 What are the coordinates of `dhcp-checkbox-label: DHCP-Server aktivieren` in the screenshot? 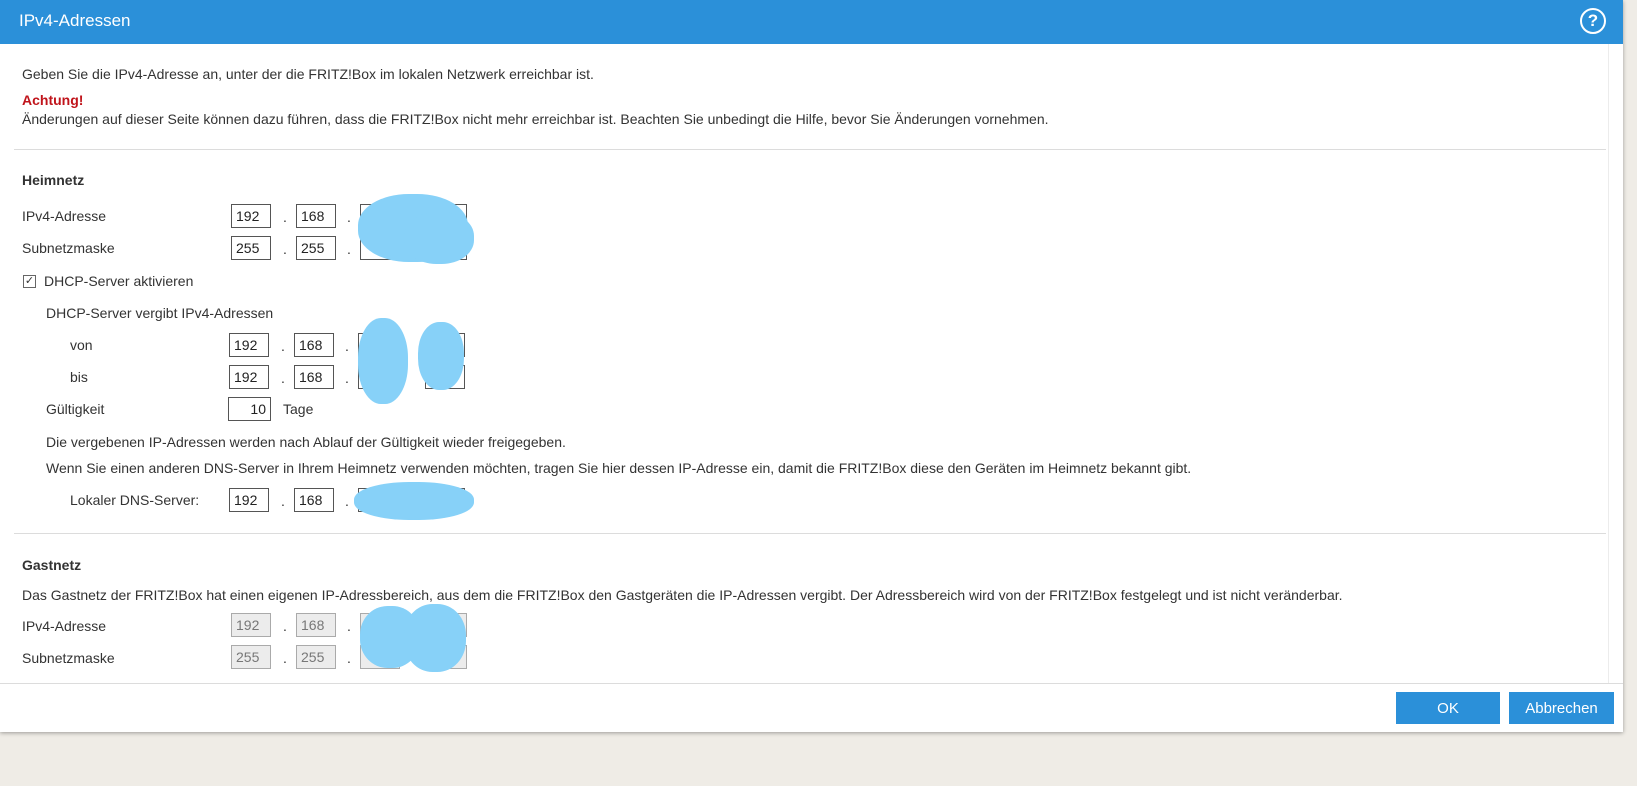 It's located at (119, 281).